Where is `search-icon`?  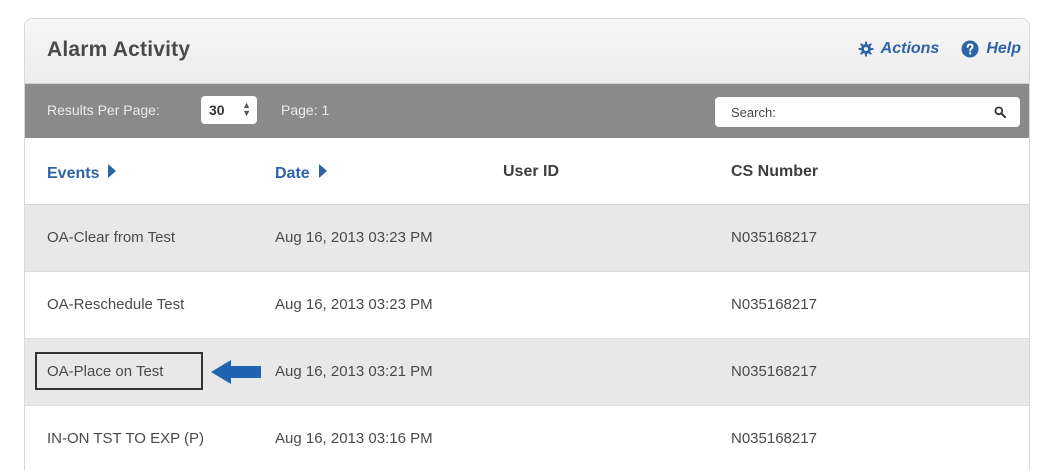 search-icon is located at coordinates (1000, 114).